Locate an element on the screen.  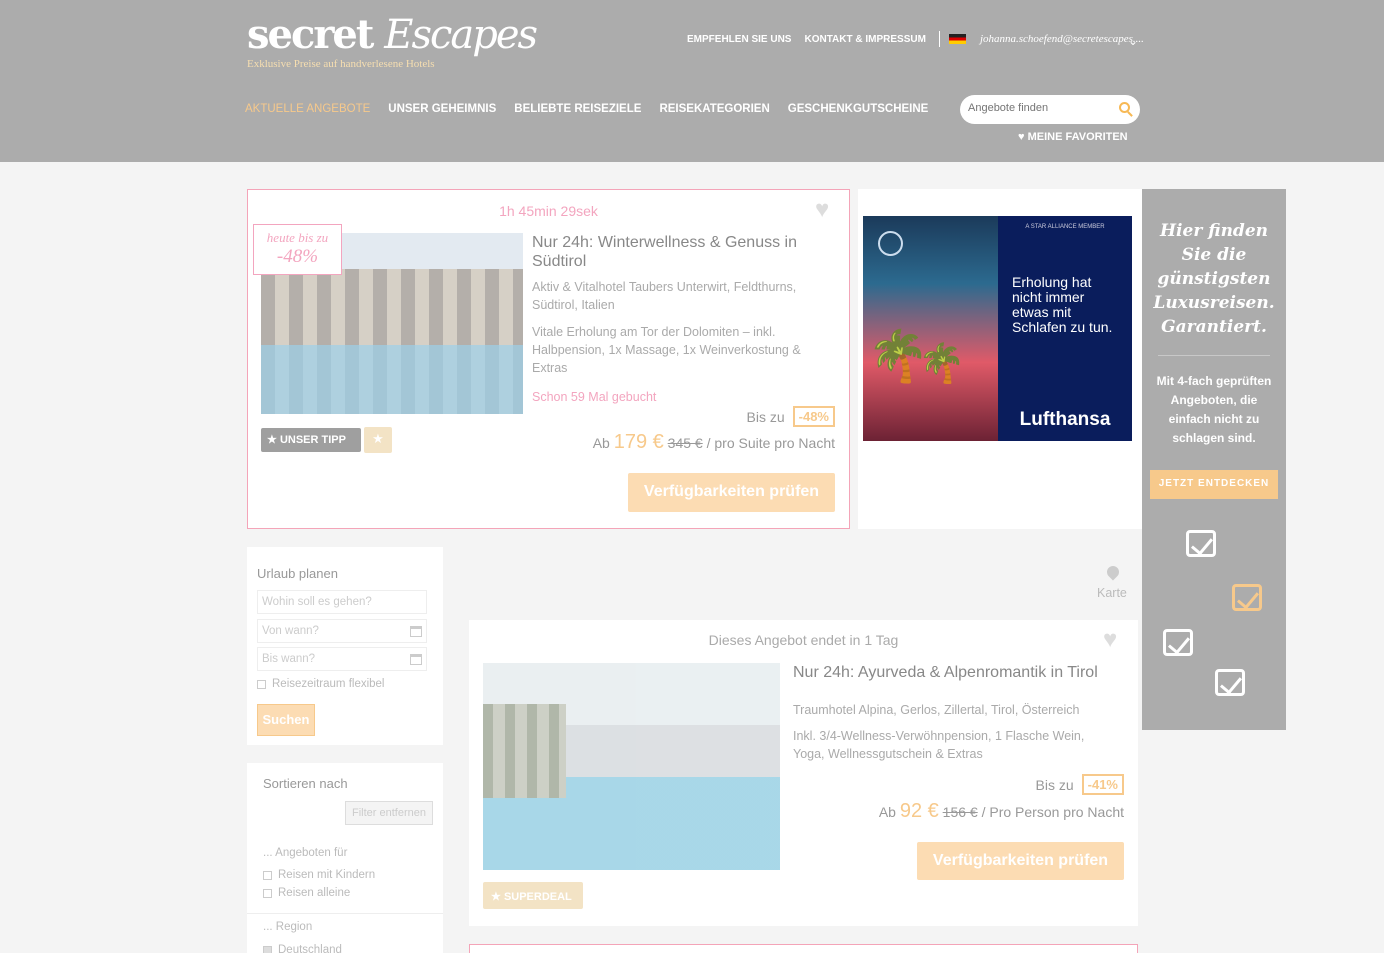
from-date-placeholder: Von wann? is located at coordinates (290, 631).